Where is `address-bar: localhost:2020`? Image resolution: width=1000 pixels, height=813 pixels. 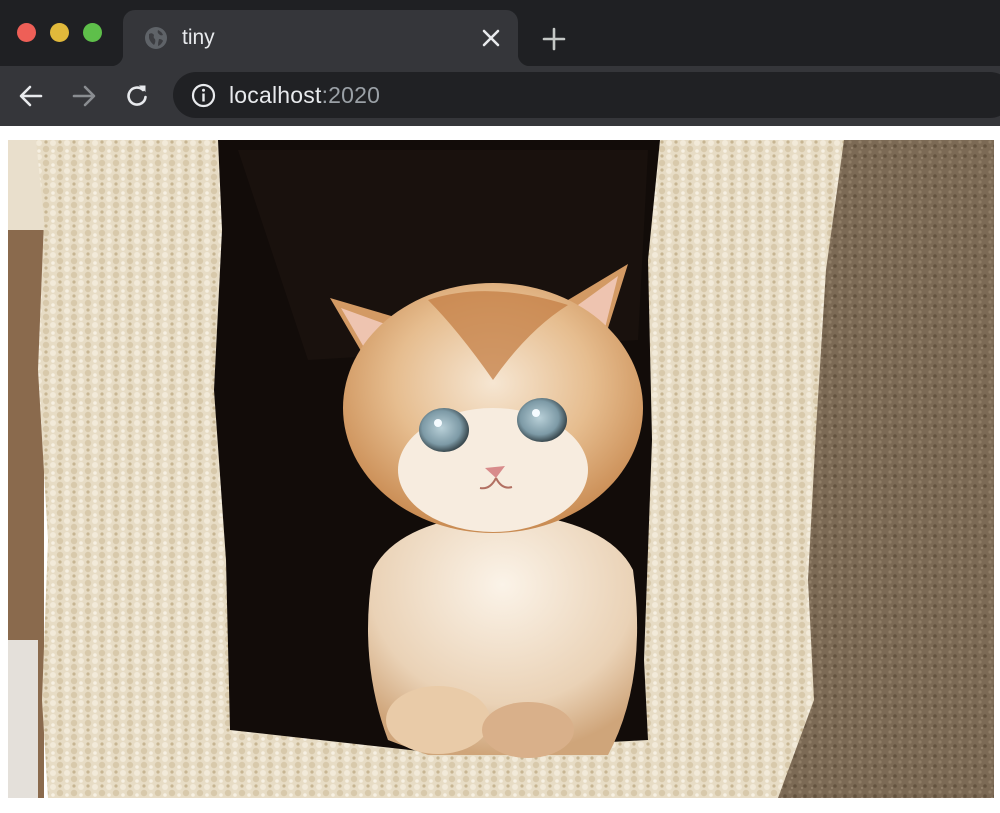 address-bar: localhost:2020 is located at coordinates (586, 95).